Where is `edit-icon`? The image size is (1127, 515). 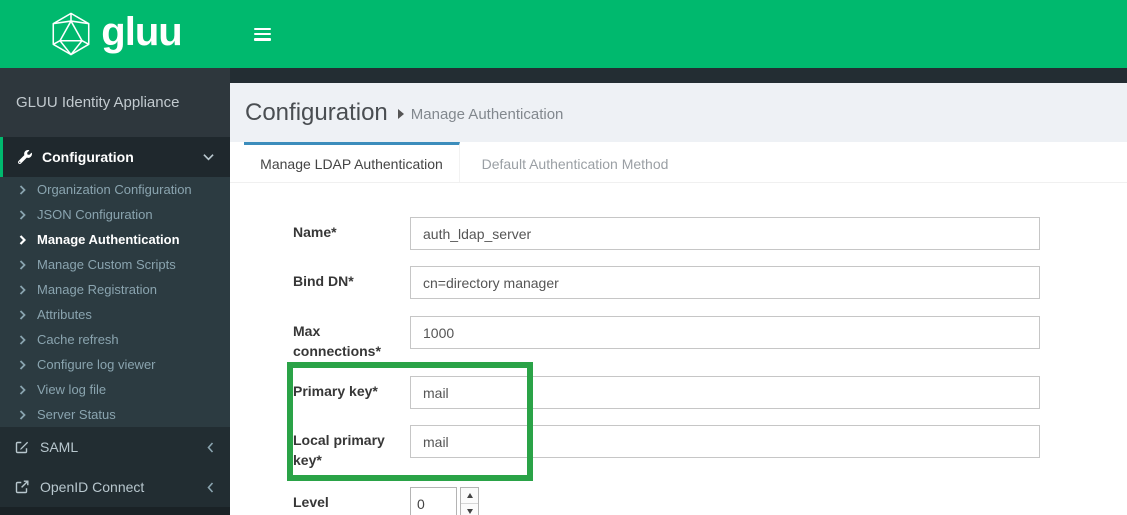
edit-icon is located at coordinates (22, 447).